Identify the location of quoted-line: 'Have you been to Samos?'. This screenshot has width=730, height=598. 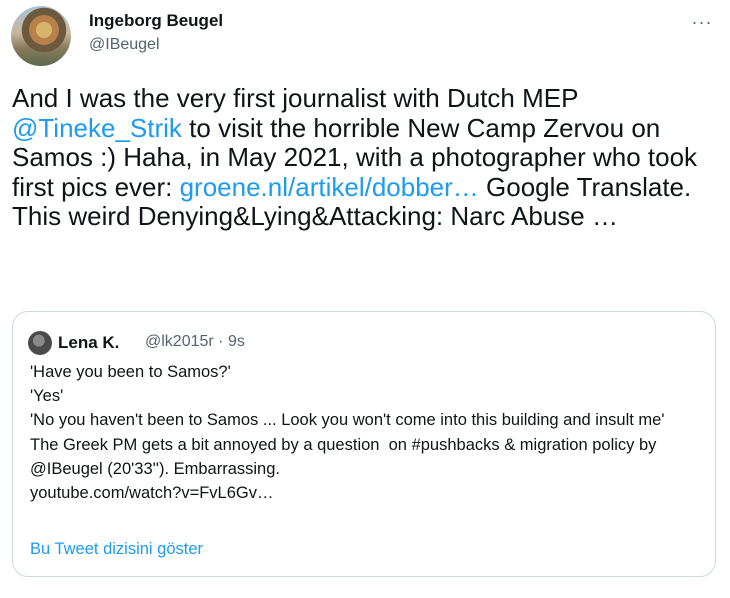
(130, 372).